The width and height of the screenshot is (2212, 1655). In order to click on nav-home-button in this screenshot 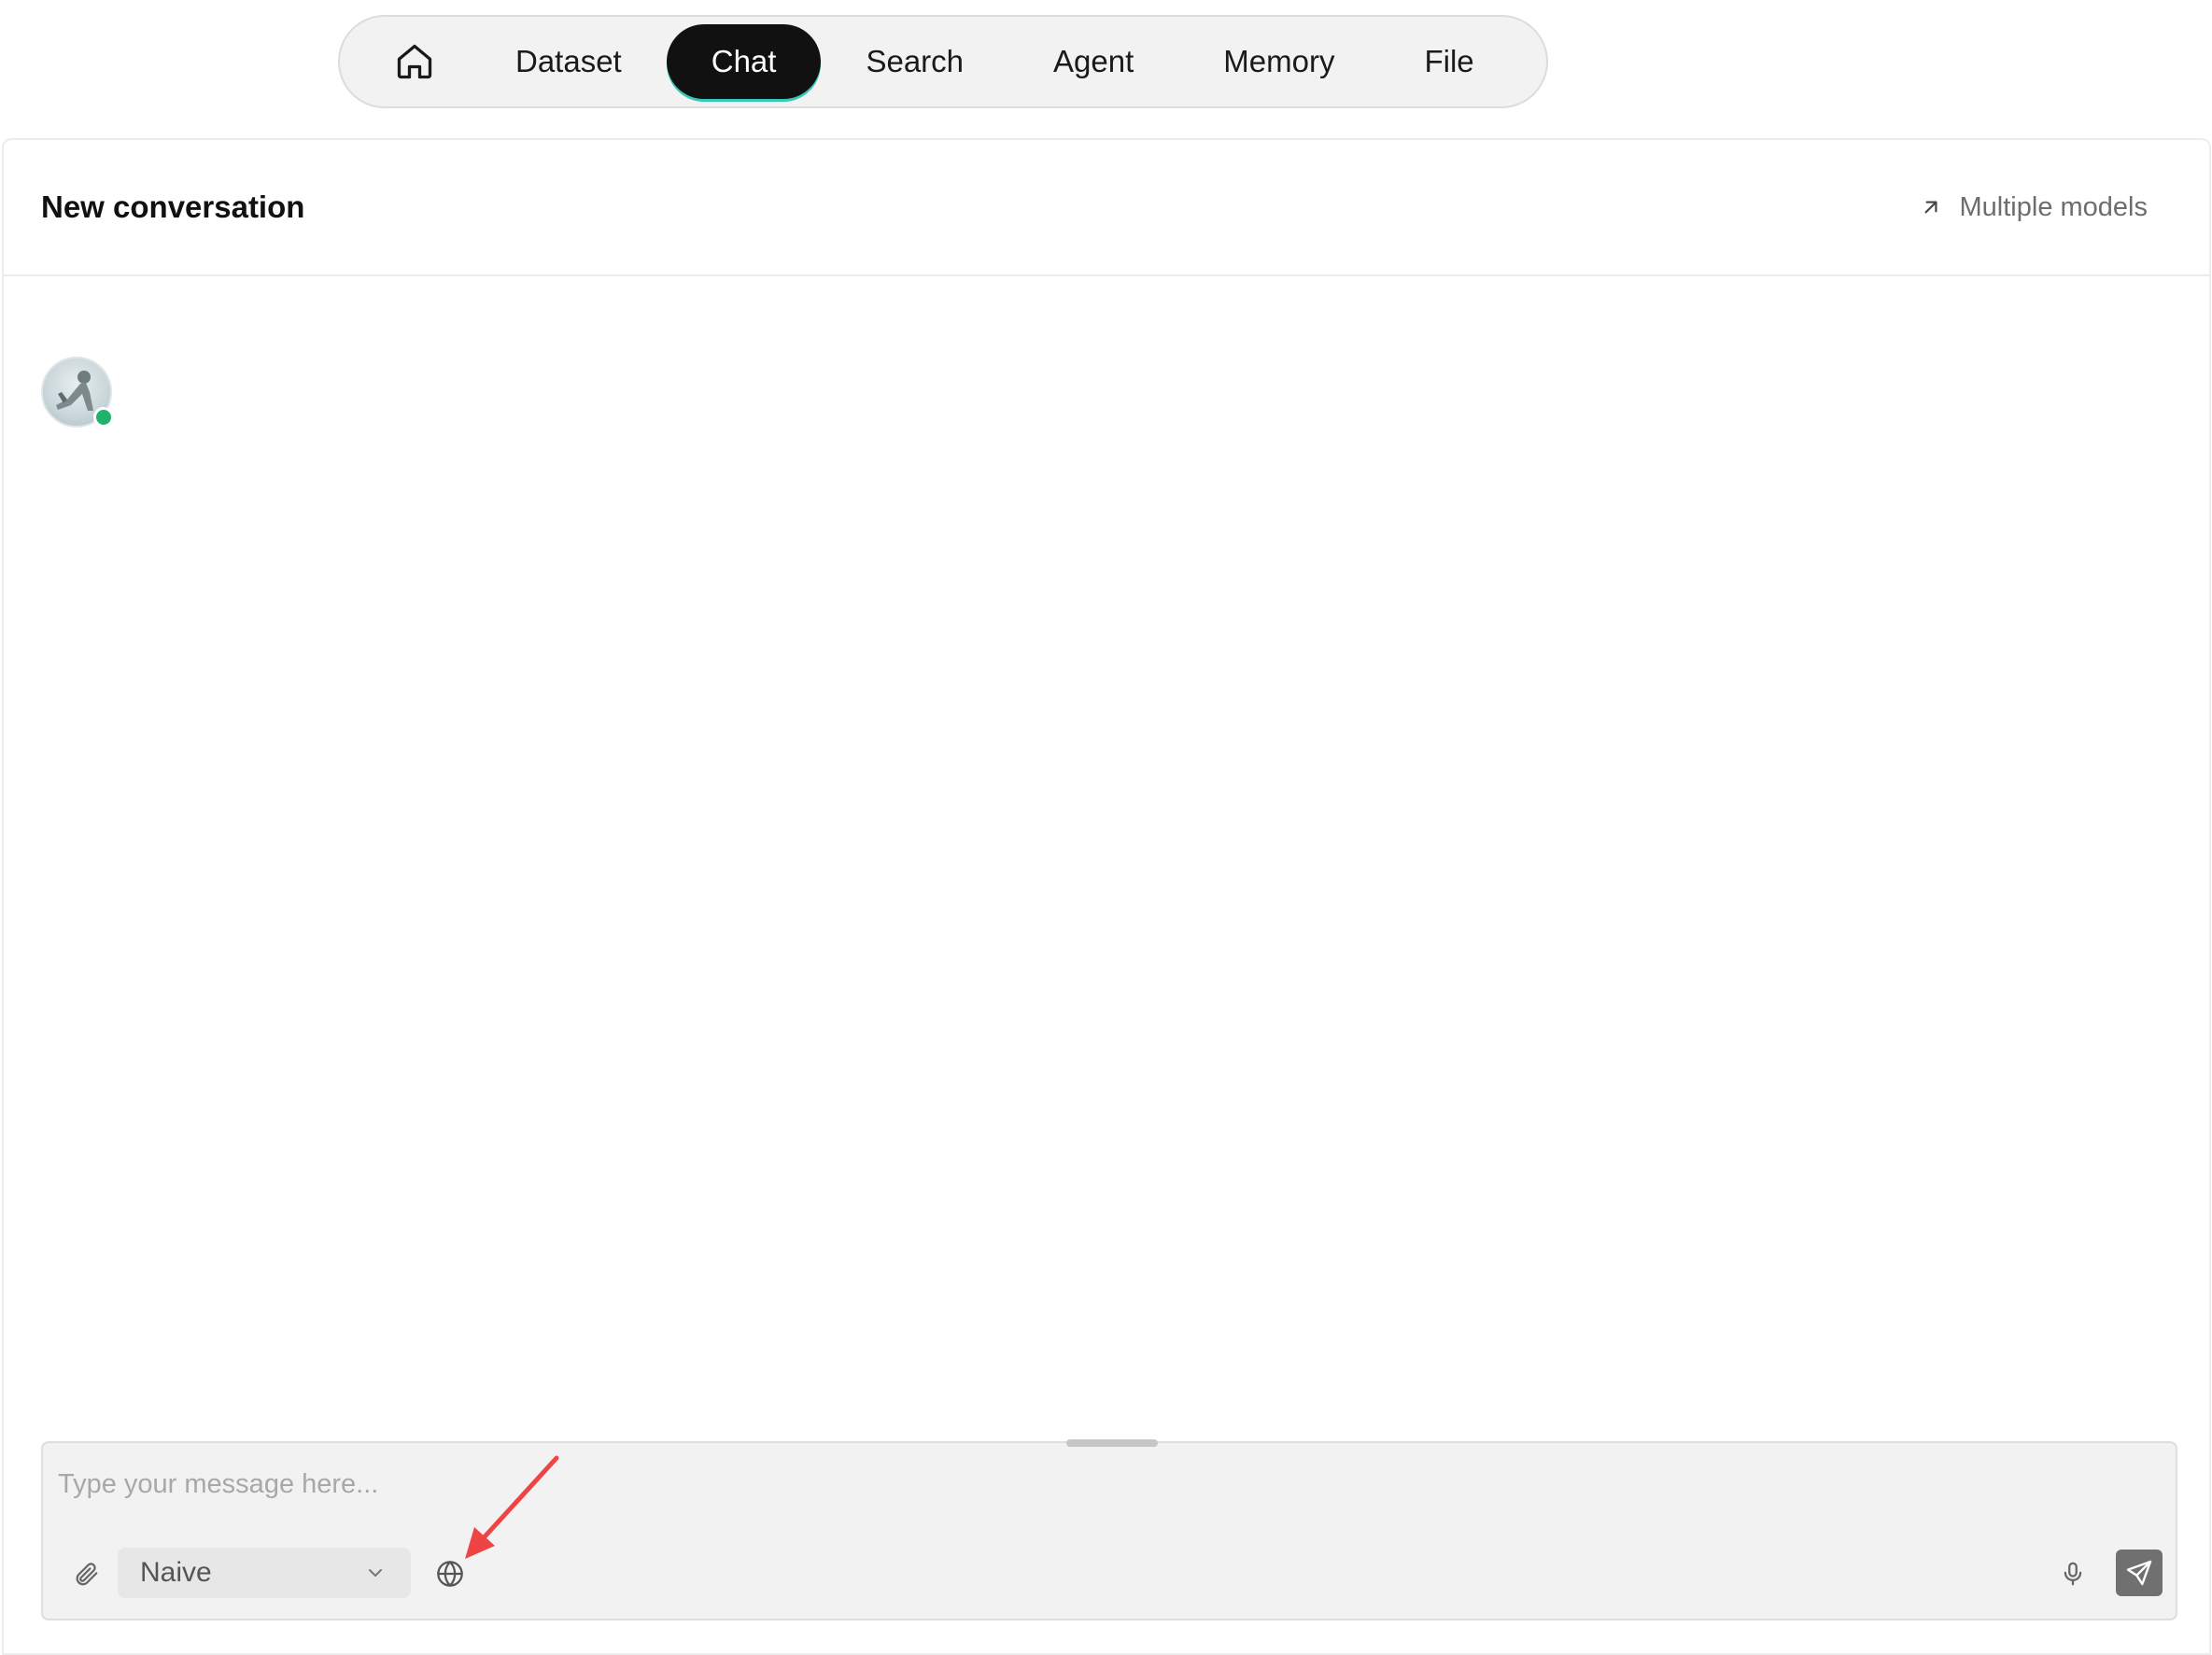, I will do `click(415, 61)`.